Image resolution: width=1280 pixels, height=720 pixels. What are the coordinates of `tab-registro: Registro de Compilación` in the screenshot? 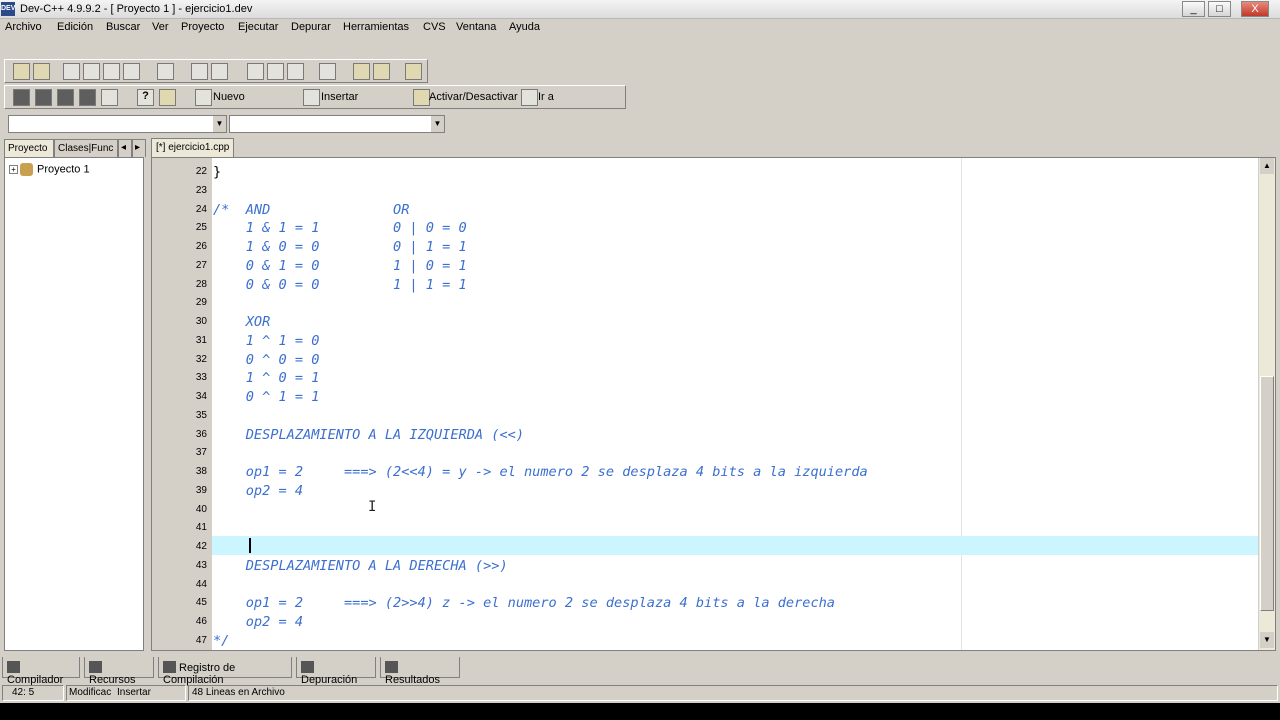 It's located at (225, 671).